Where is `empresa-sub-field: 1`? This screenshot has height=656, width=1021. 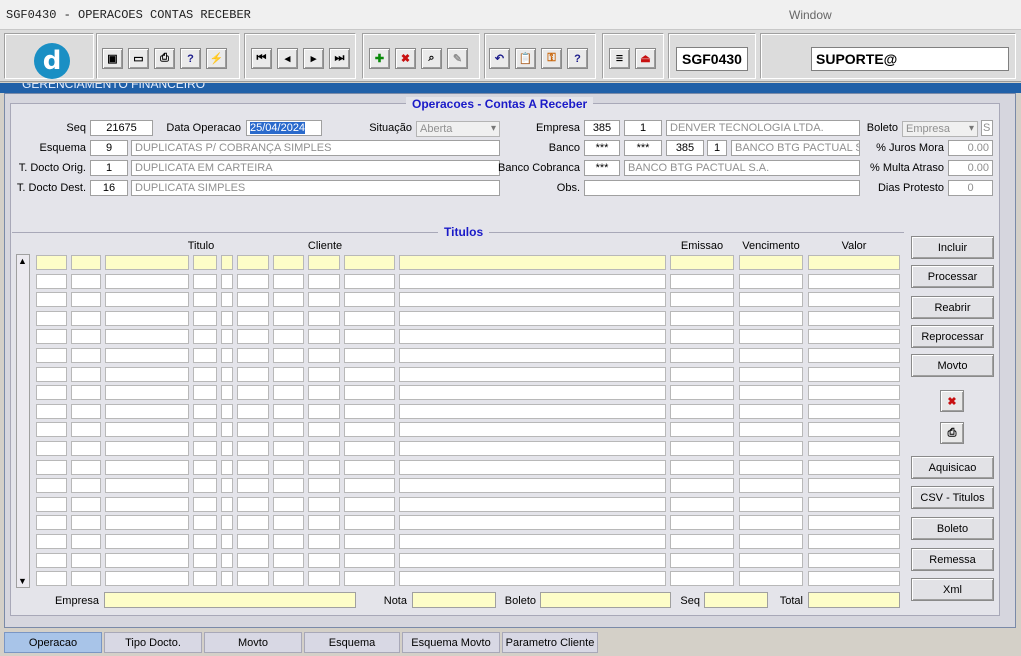 empresa-sub-field: 1 is located at coordinates (643, 128).